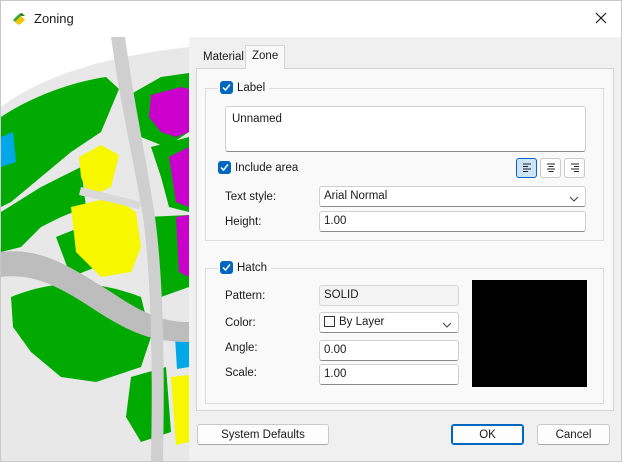 The width and height of the screenshot is (622, 462). Describe the element at coordinates (362, 322) in the screenshot. I see `color-value: By Layer` at that location.